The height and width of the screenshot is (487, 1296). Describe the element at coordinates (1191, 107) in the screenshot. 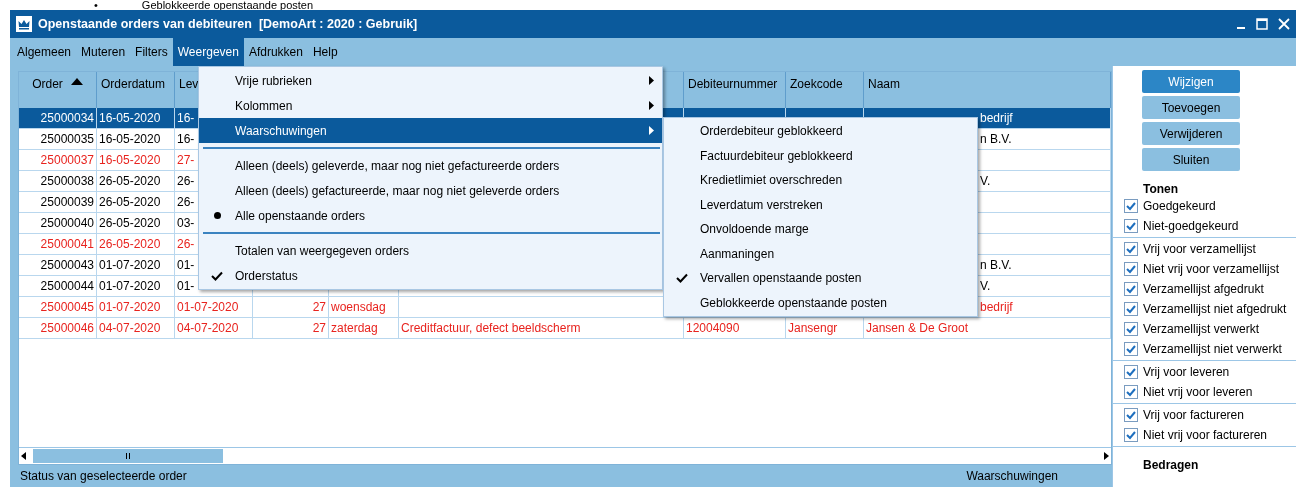

I see `action-button: Toevoegen` at that location.